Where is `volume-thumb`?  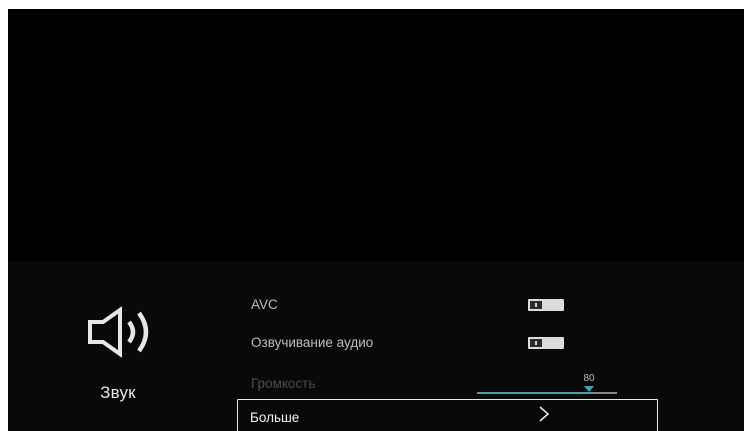 volume-thumb is located at coordinates (589, 389).